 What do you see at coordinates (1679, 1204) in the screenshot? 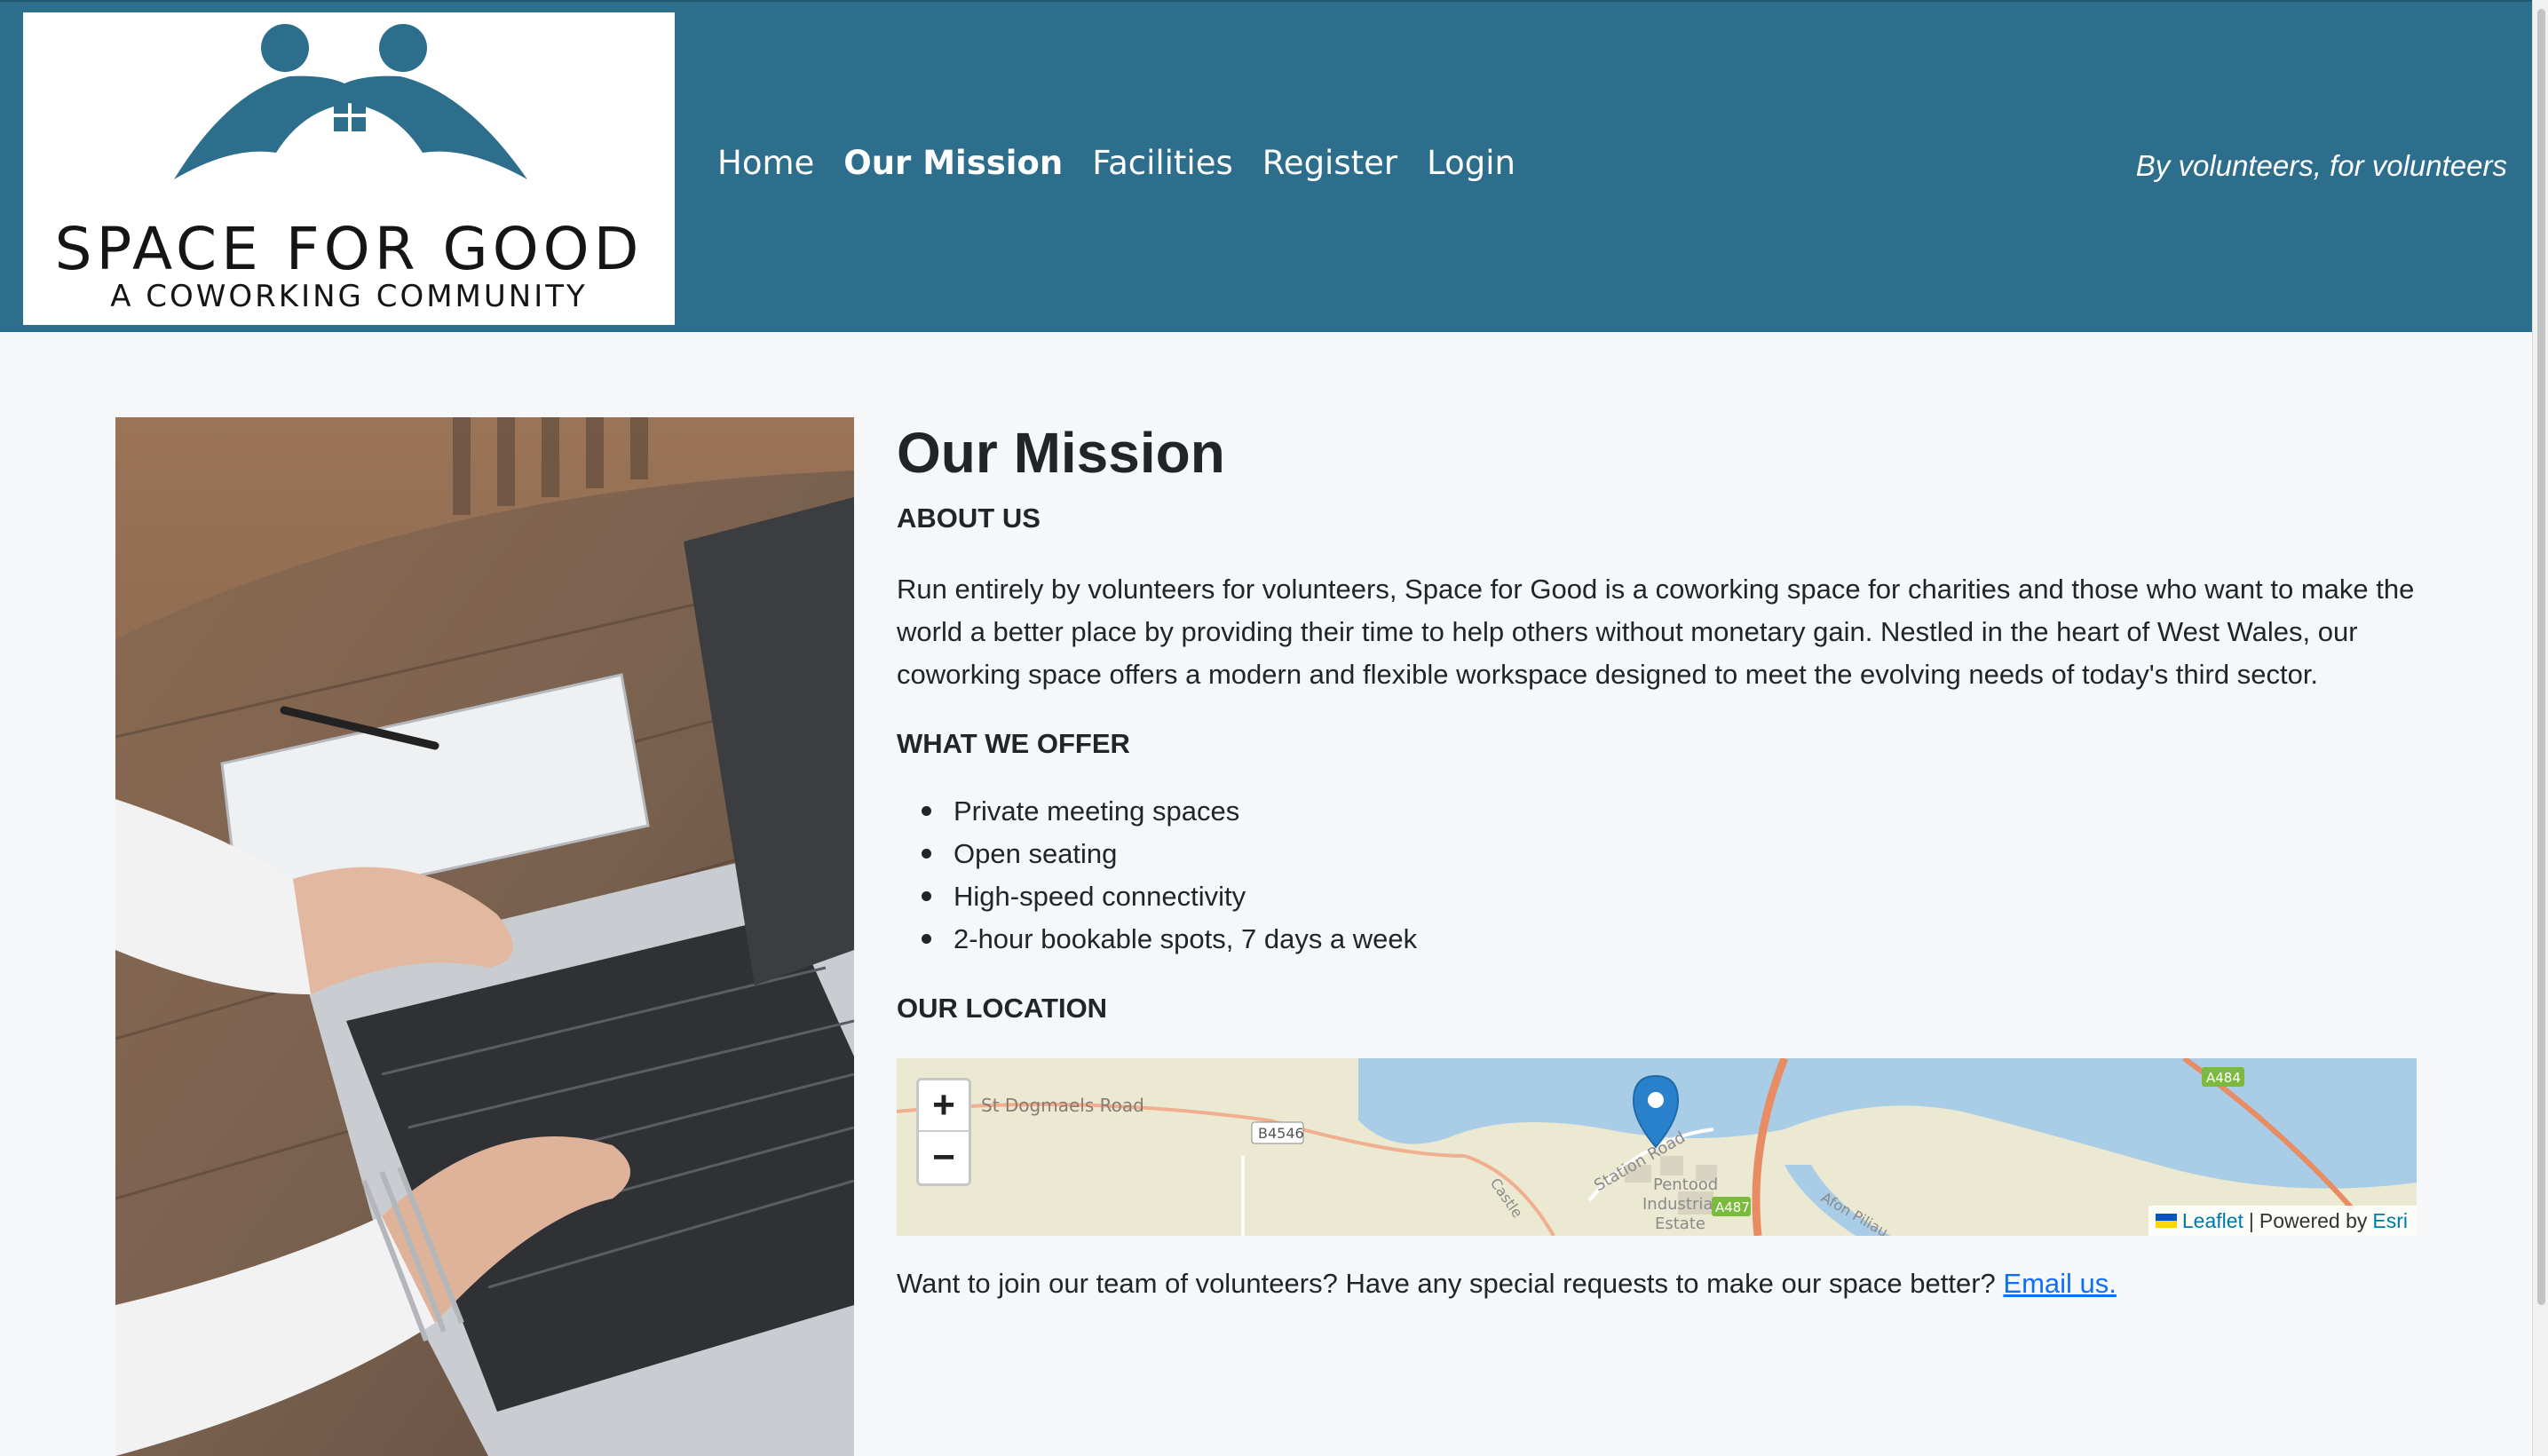
I see `svg-text: Industrial` at bounding box center [1679, 1204].